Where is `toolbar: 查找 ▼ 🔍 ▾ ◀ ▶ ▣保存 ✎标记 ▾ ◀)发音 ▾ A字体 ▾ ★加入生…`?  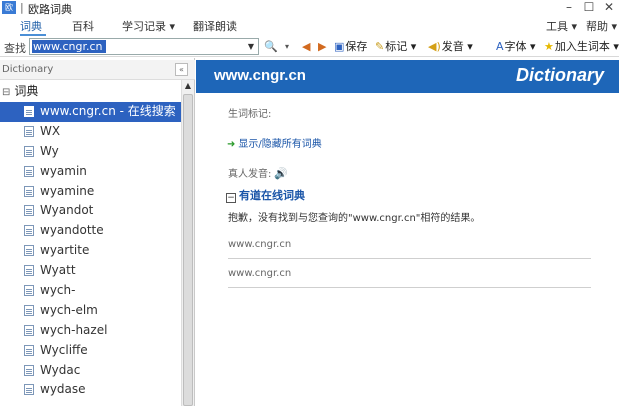
toolbar: 查找 ▼ 🔍 ▾ ◀ ▶ ▣保存 ✎标记 ▾ ◀)发音 ▾ A字体 ▾ ★加入生… is located at coordinates (309, 47).